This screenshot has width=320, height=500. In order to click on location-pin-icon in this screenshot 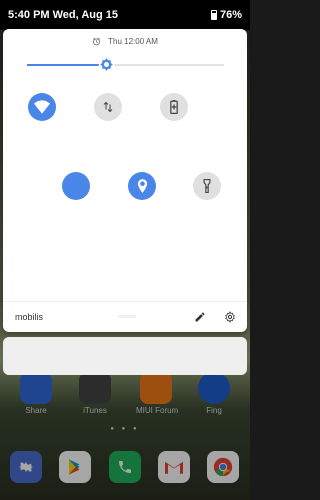, I will do `click(142, 186)`.